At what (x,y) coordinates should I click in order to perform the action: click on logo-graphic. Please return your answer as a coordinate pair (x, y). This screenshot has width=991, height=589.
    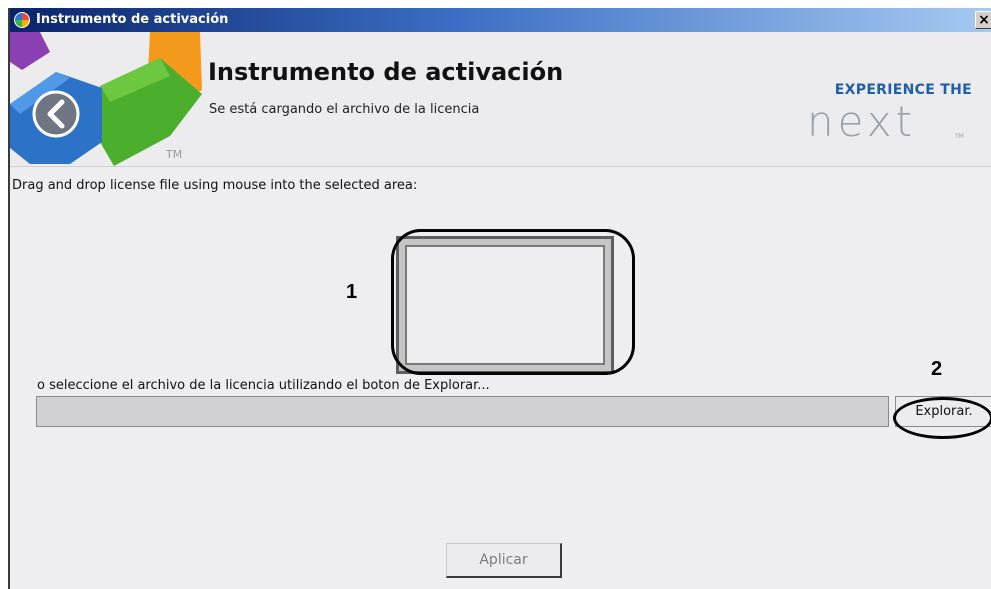
    Looking at the image, I should click on (106, 99).